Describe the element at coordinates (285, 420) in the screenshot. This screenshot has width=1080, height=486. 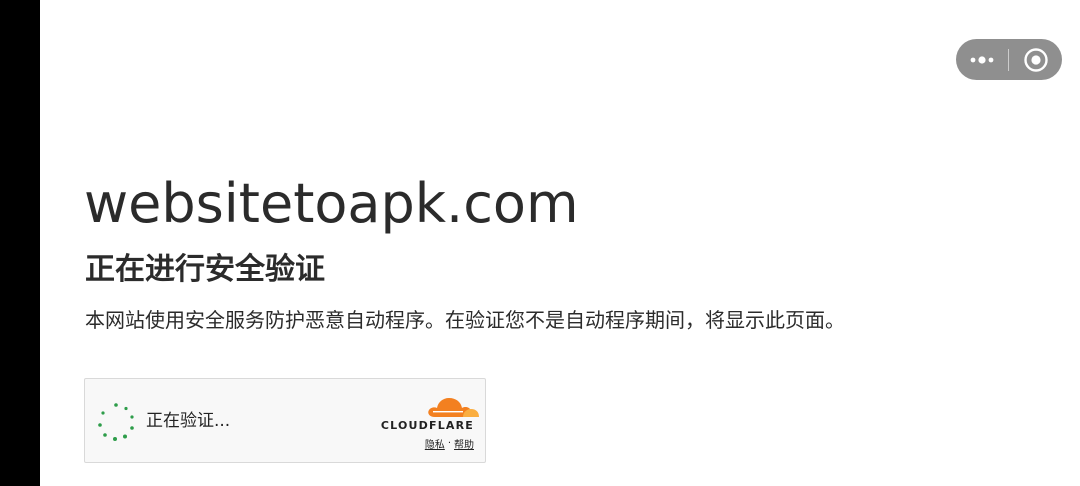
I see `cloudflare-turnstile-widget: 正在验证... CLOUDFLARE 隐私 · 帮助` at that location.